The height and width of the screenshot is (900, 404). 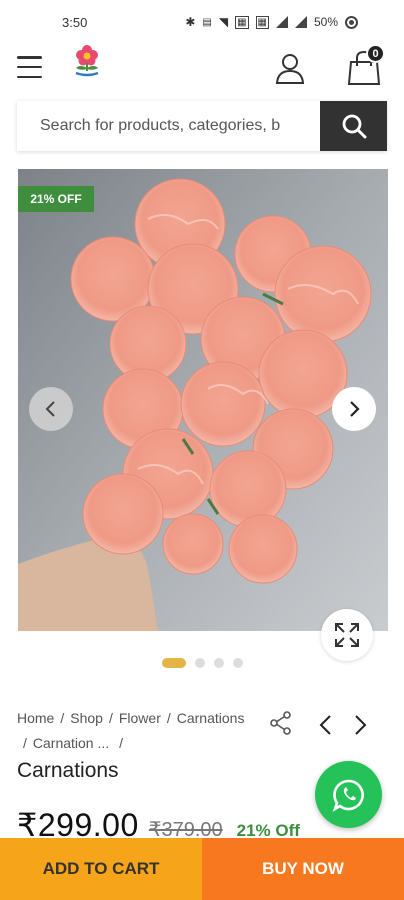 I want to click on search-button, so click(x=353, y=126).